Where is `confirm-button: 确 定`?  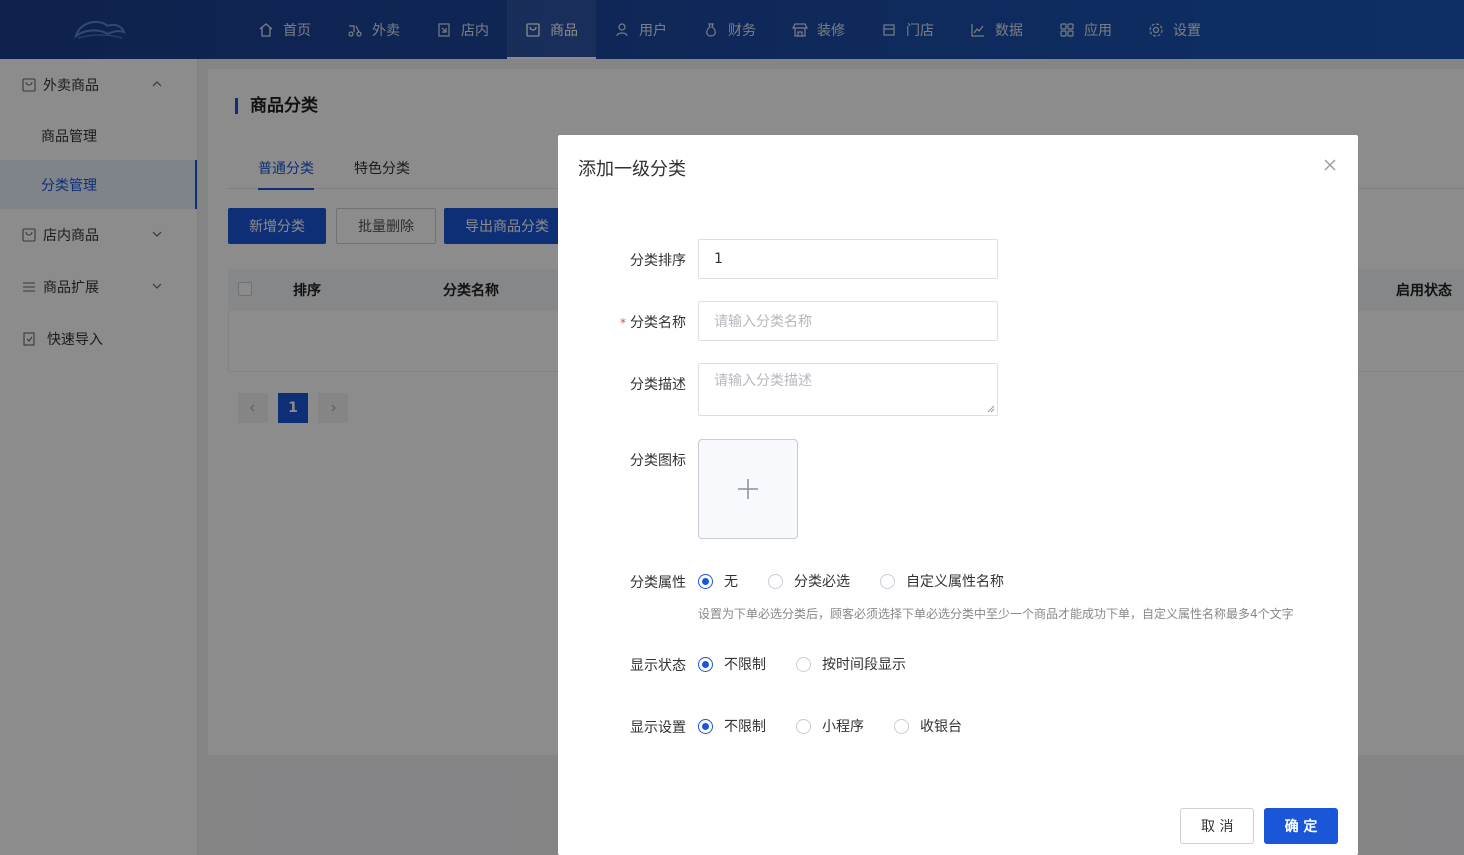
confirm-button: 确 定 is located at coordinates (1301, 826).